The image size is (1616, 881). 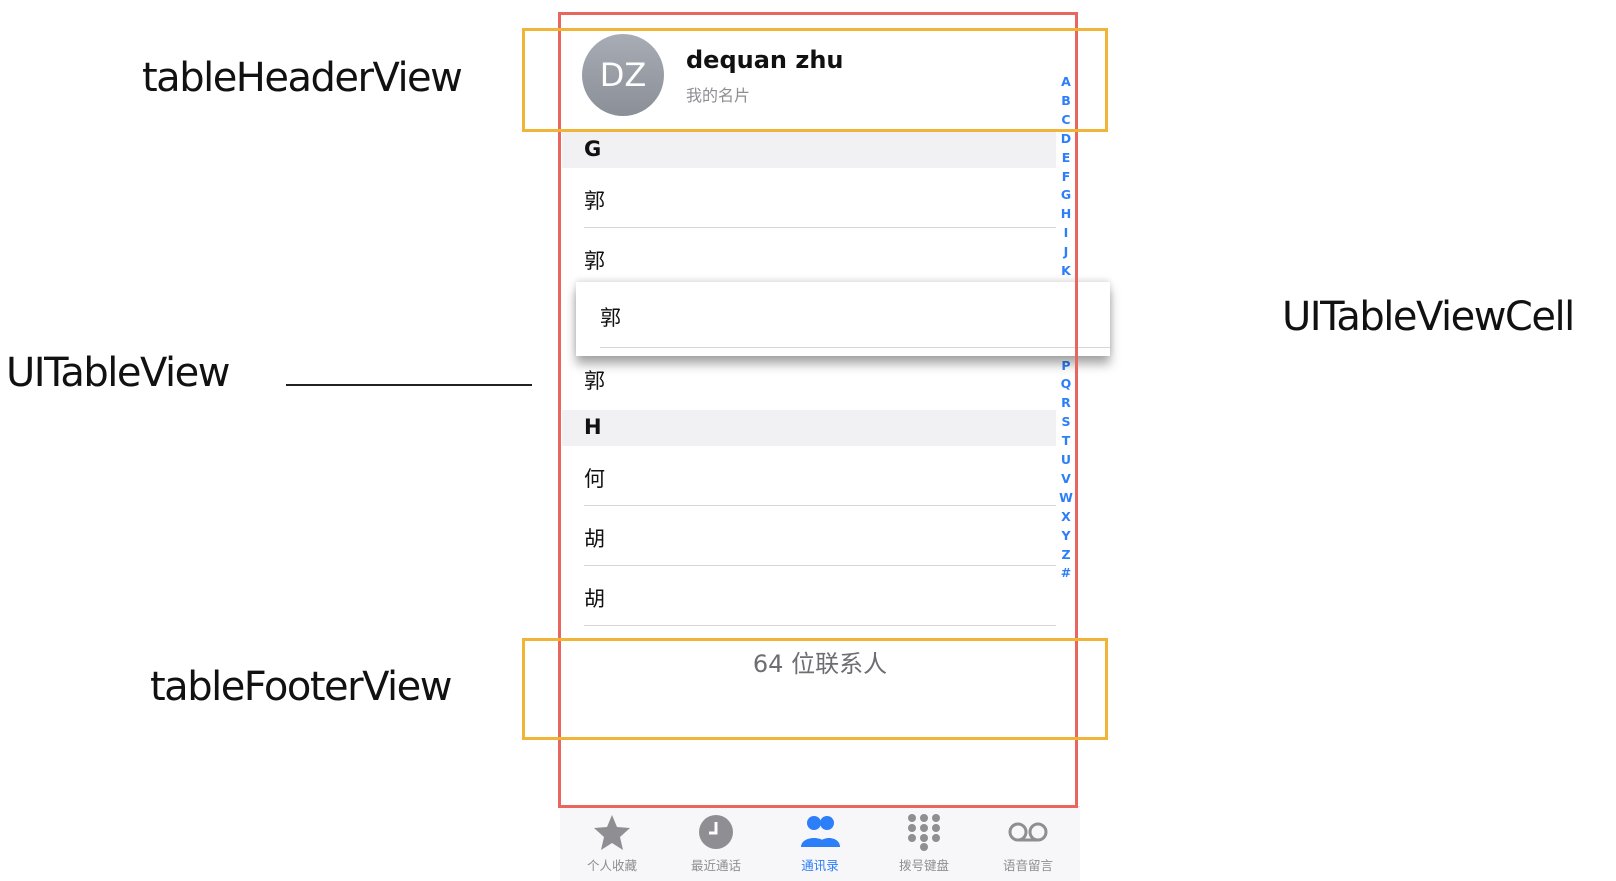 I want to click on star-icon, so click(x=612, y=832).